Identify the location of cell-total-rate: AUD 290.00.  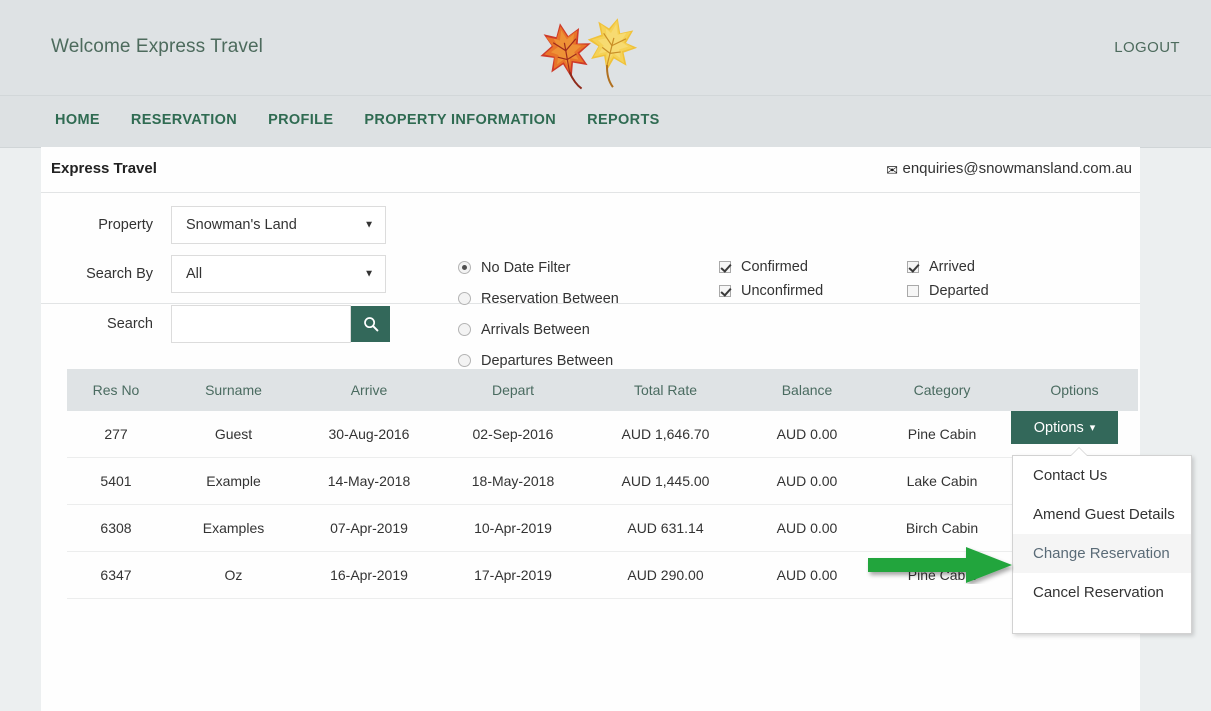
(665, 575).